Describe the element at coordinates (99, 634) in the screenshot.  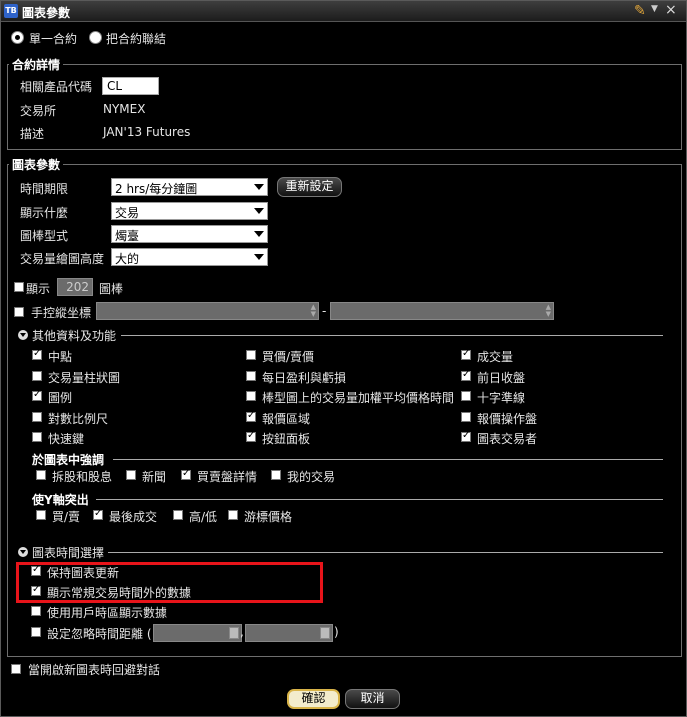
I see `option-label: 設定忽略時間距離 (` at that location.